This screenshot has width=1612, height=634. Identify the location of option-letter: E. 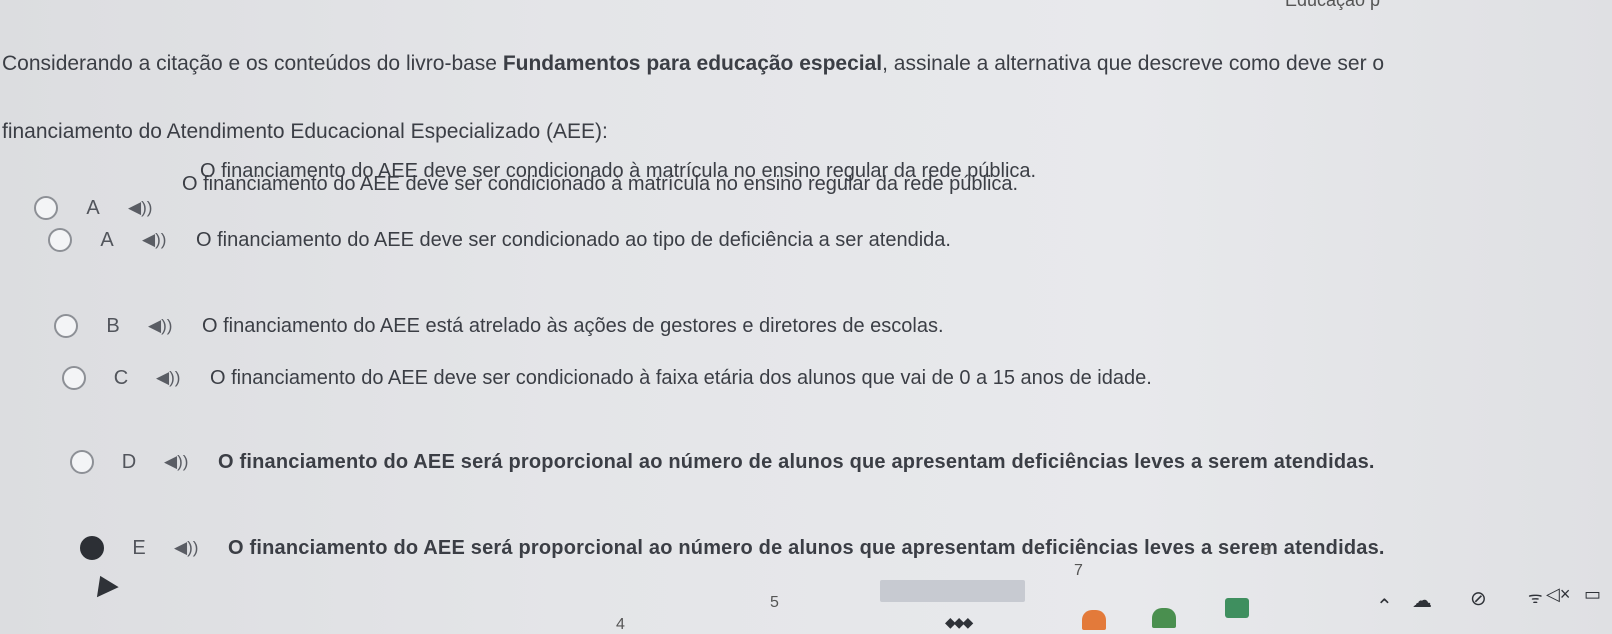
(139, 547).